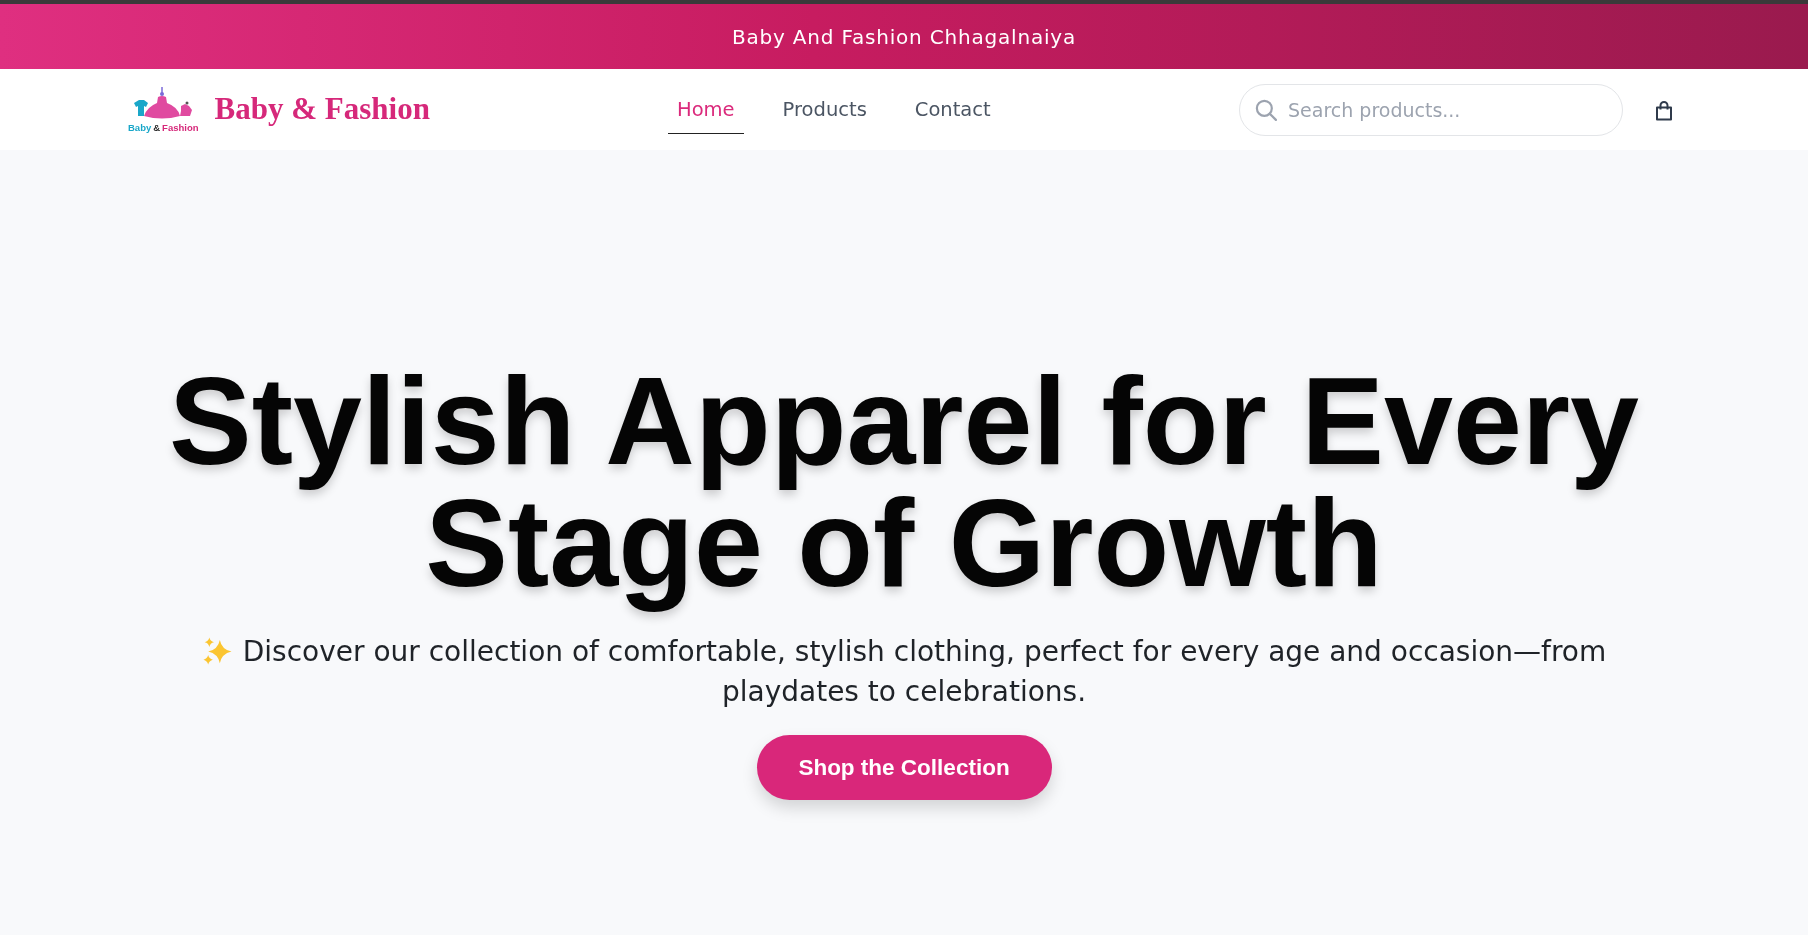 Image resolution: width=1808 pixels, height=935 pixels. Describe the element at coordinates (163, 103) in the screenshot. I see `dress-logo-icon` at that location.